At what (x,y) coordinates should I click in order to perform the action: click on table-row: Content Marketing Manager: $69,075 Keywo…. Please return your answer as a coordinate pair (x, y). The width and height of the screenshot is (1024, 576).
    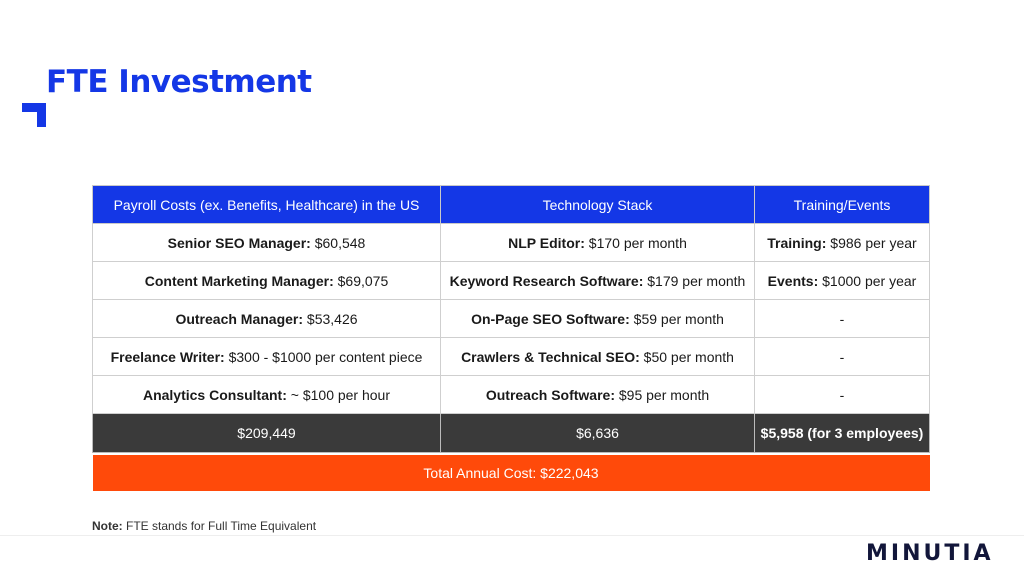
    Looking at the image, I should click on (511, 280).